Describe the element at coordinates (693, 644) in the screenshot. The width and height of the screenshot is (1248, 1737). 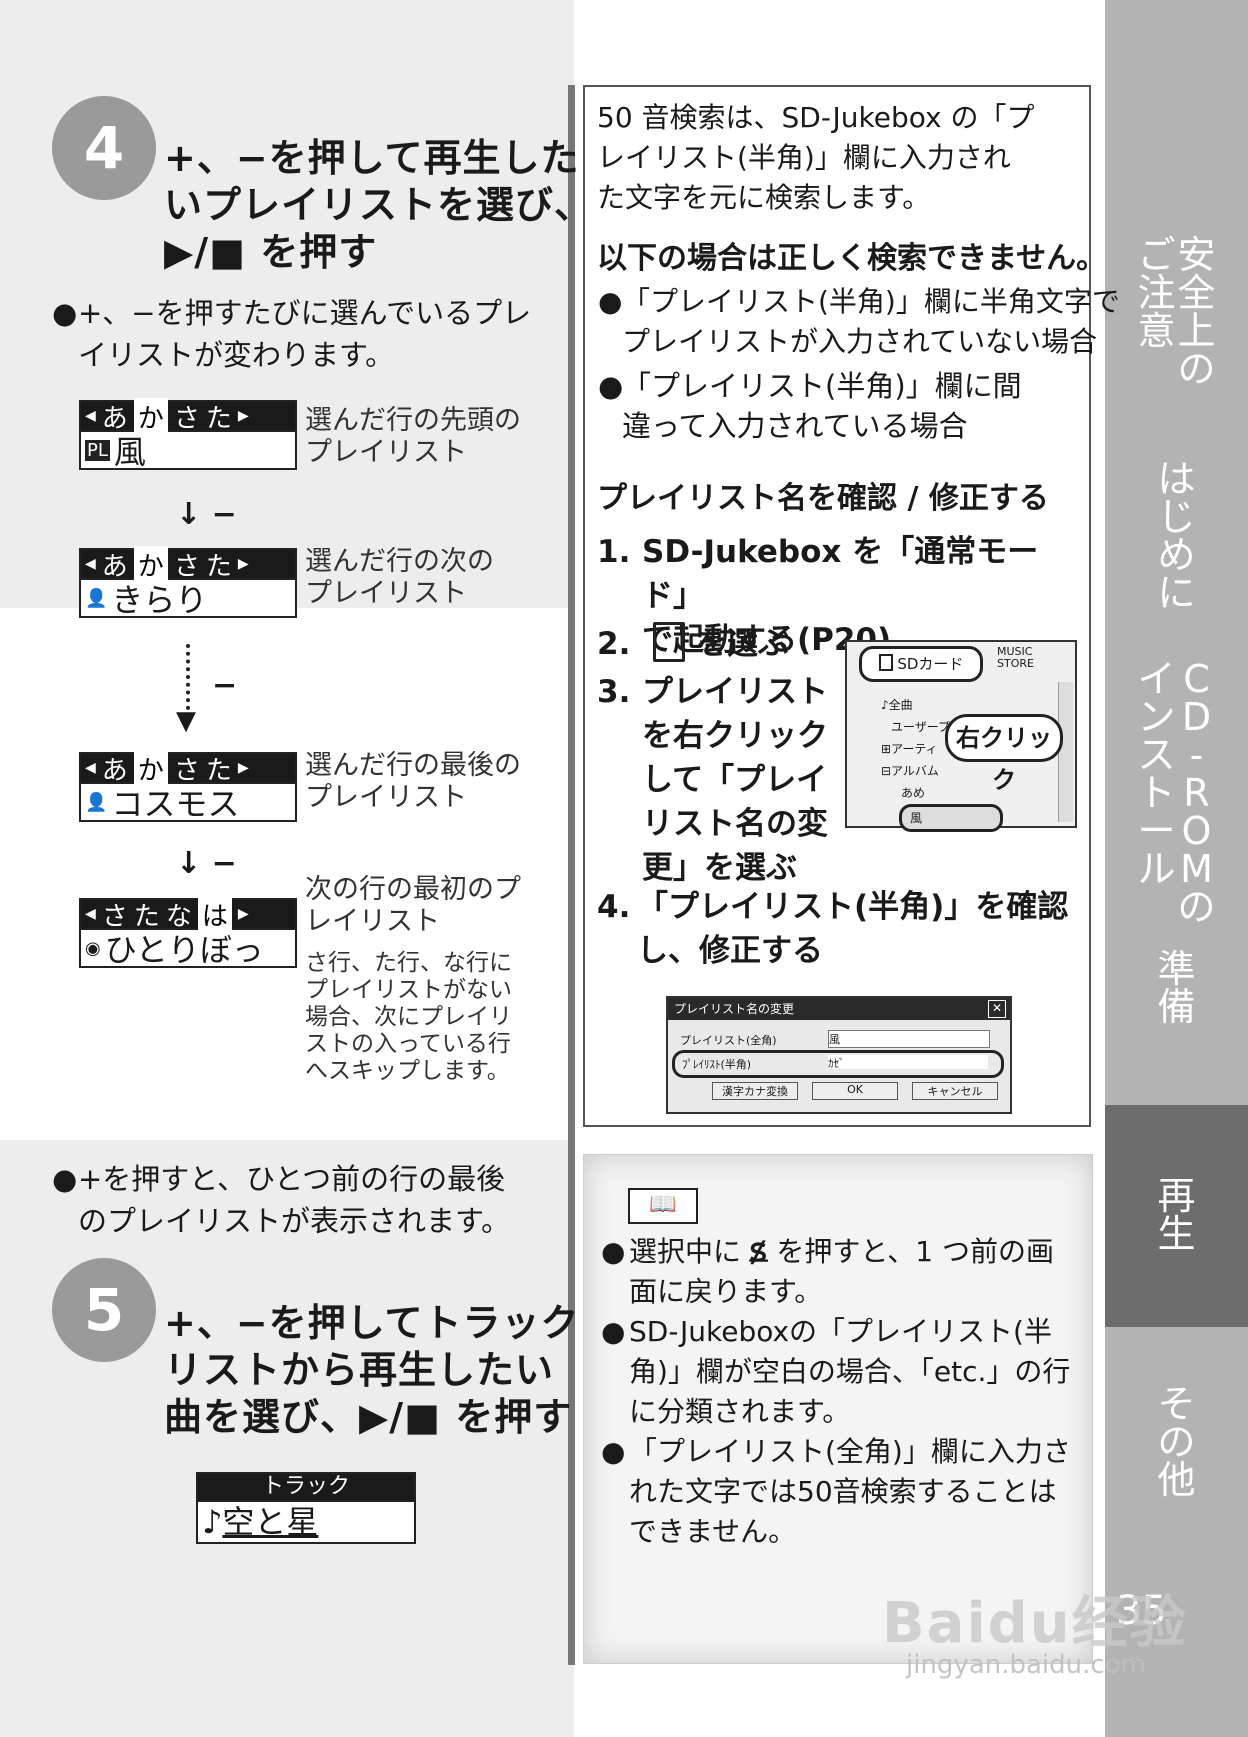
I see `proc-2: 2. を選ぶ` at that location.